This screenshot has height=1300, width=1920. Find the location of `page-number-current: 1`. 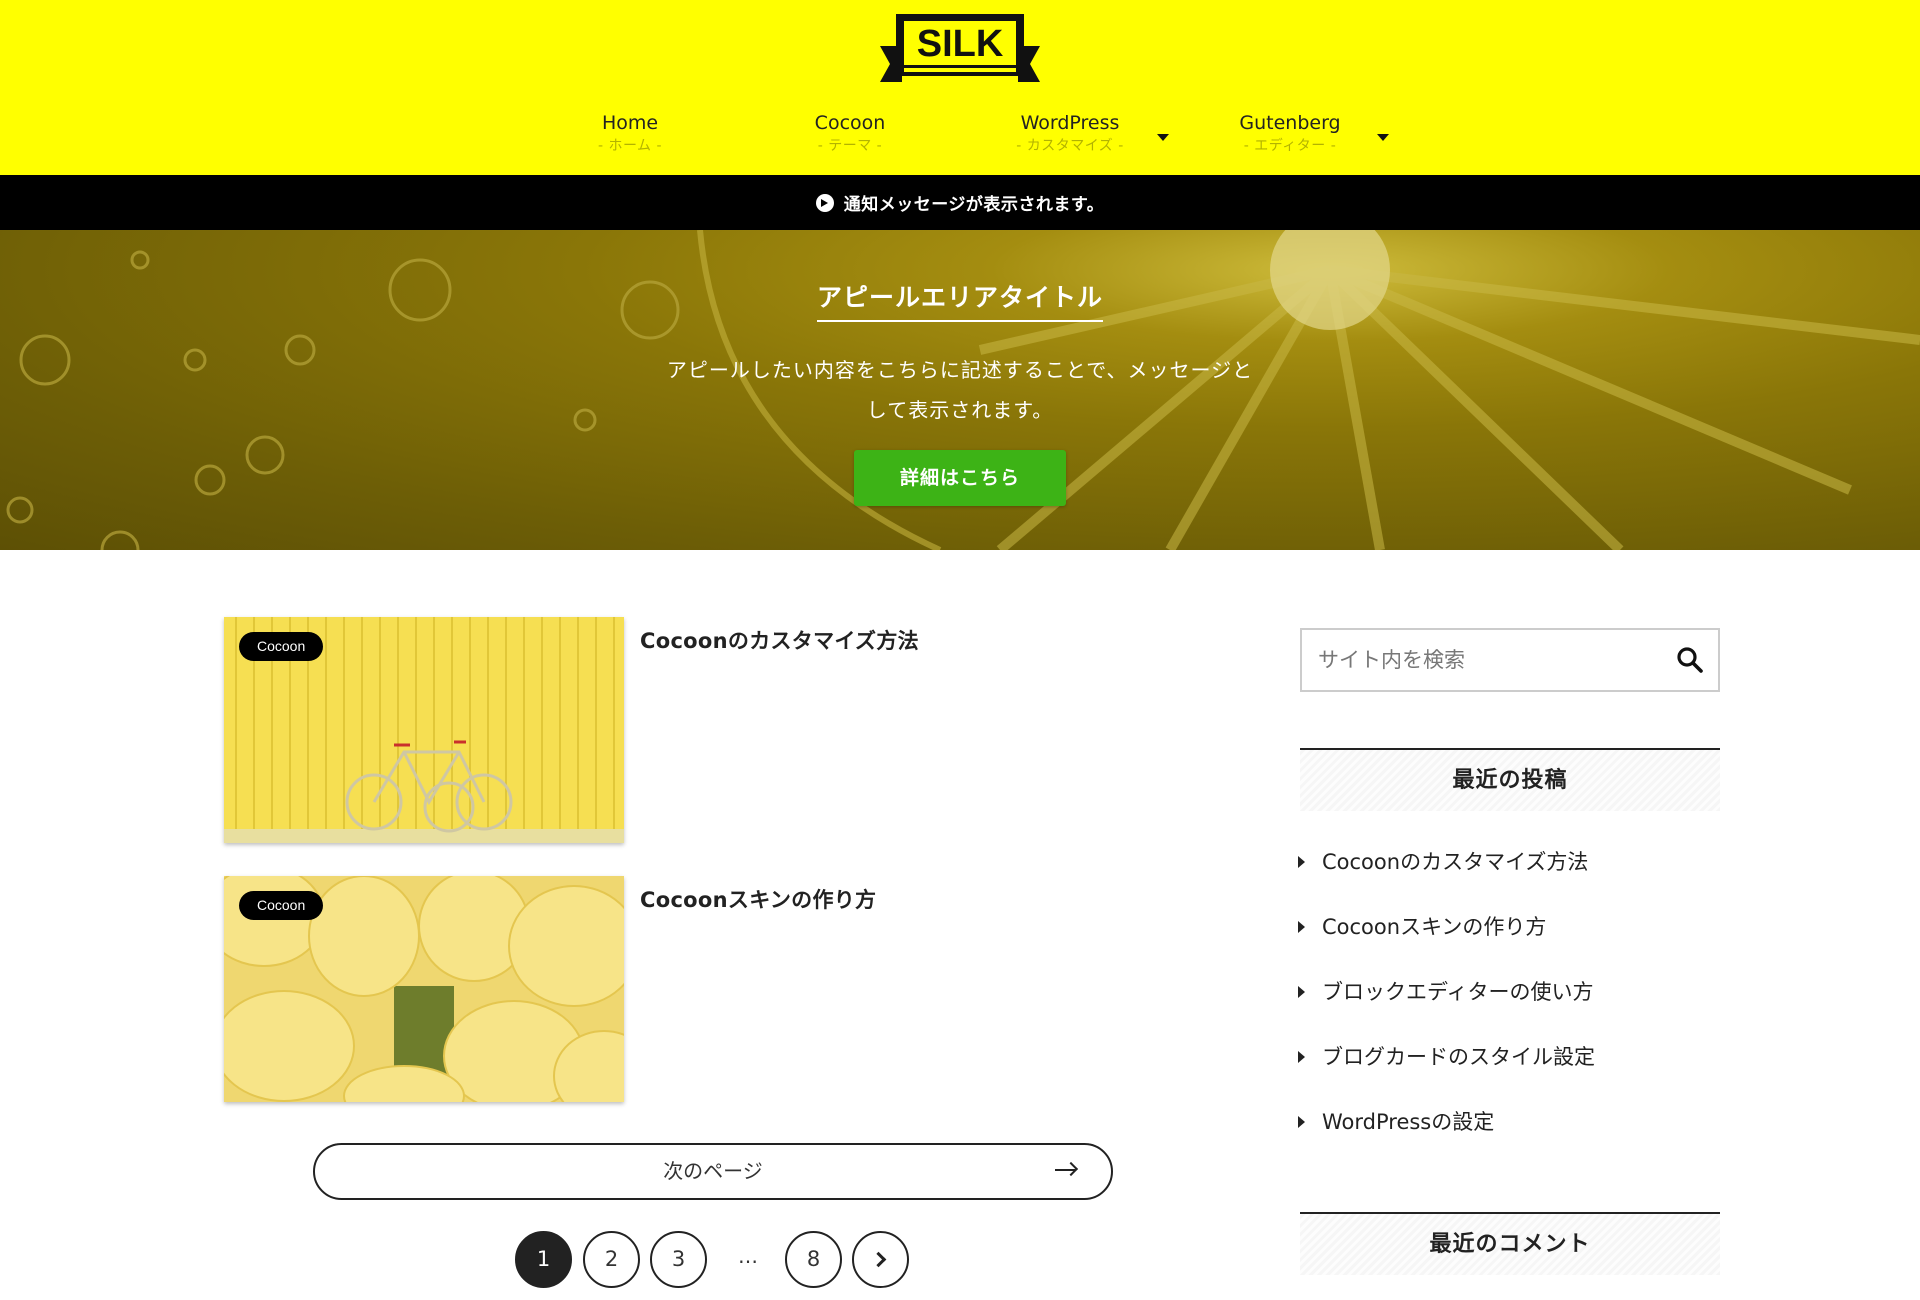

page-number-current: 1 is located at coordinates (543, 1259).